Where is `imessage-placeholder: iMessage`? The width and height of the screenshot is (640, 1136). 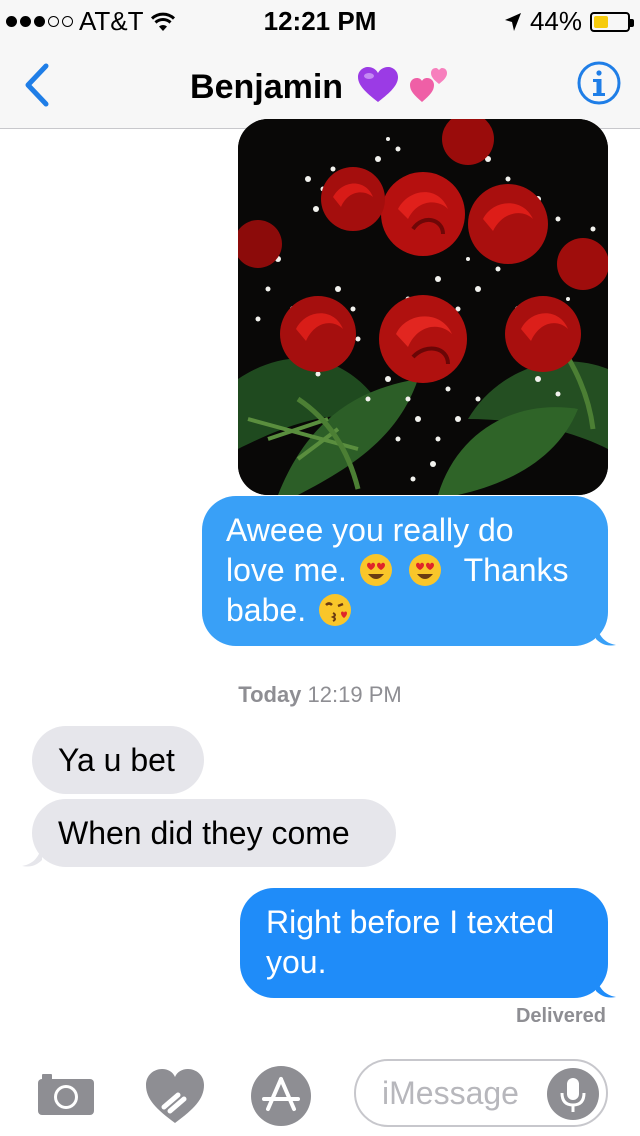 imessage-placeholder: iMessage is located at coordinates (450, 1093).